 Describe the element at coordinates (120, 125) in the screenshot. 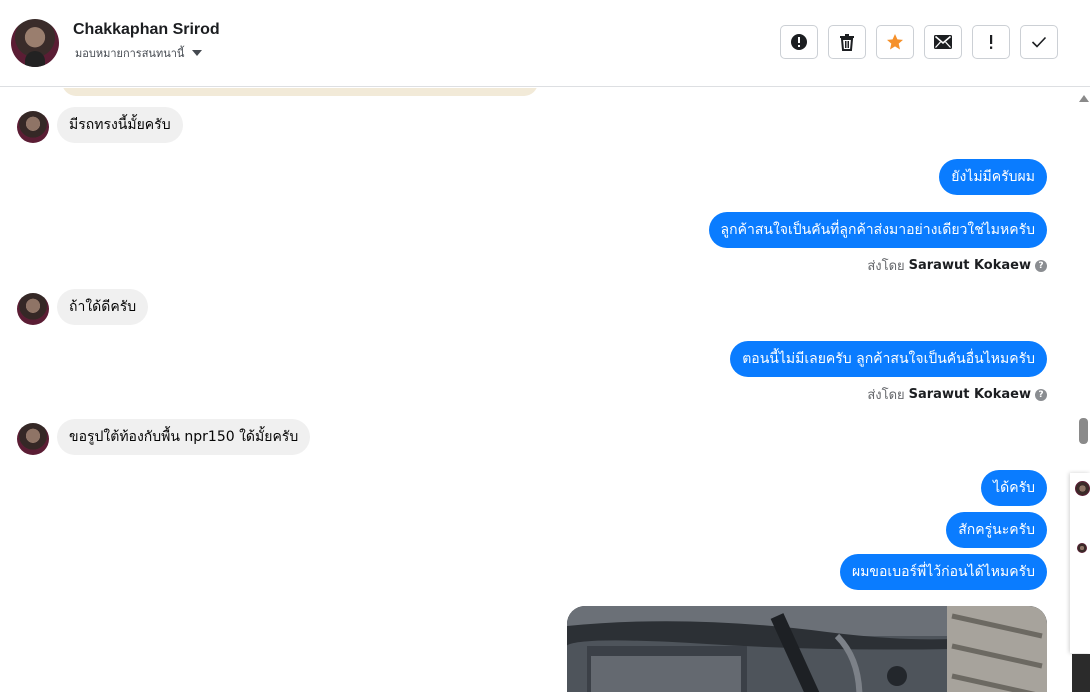

I see `incoming-message: มีรถทรงนี้มั้ยครับ` at that location.